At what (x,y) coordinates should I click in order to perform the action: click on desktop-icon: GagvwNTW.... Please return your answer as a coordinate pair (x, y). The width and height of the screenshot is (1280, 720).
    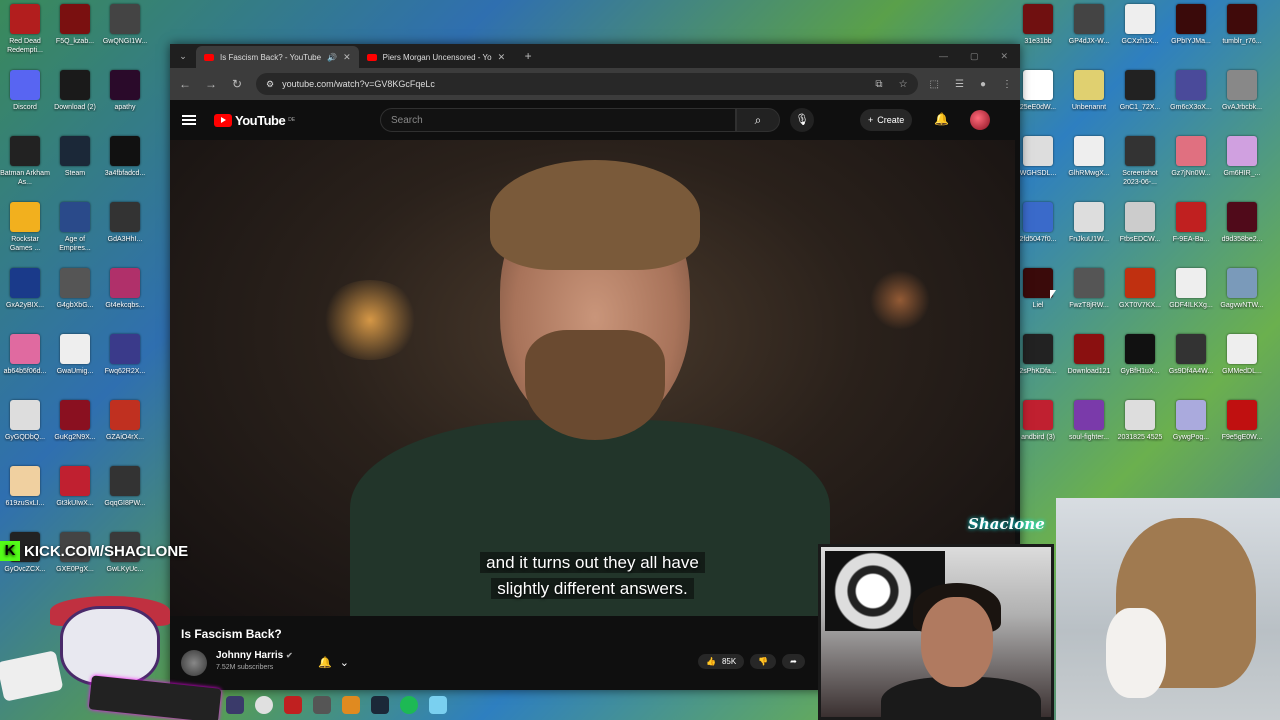
    Looking at the image, I should click on (1242, 297).